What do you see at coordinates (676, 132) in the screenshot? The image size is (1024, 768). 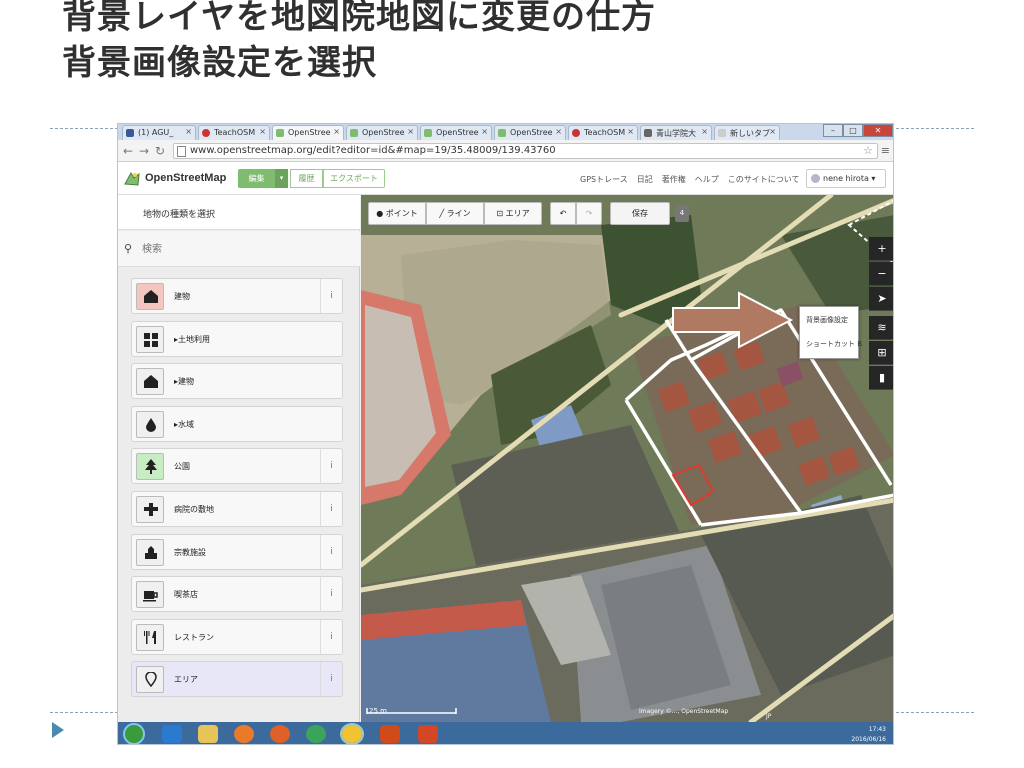 I see `browser-tab: 青山学院大 ×` at bounding box center [676, 132].